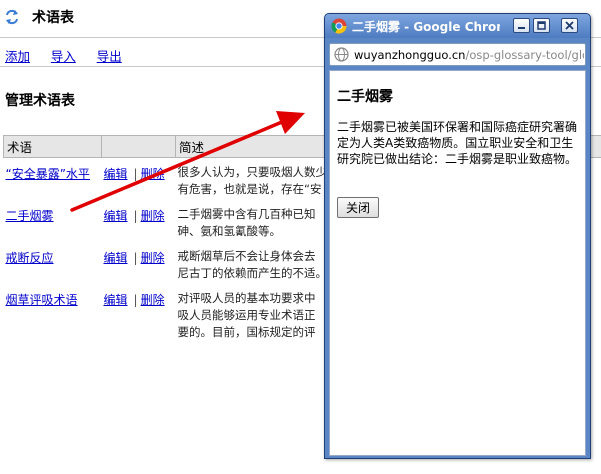 The height and width of the screenshot is (474, 601). I want to click on globe-icon, so click(341, 54).